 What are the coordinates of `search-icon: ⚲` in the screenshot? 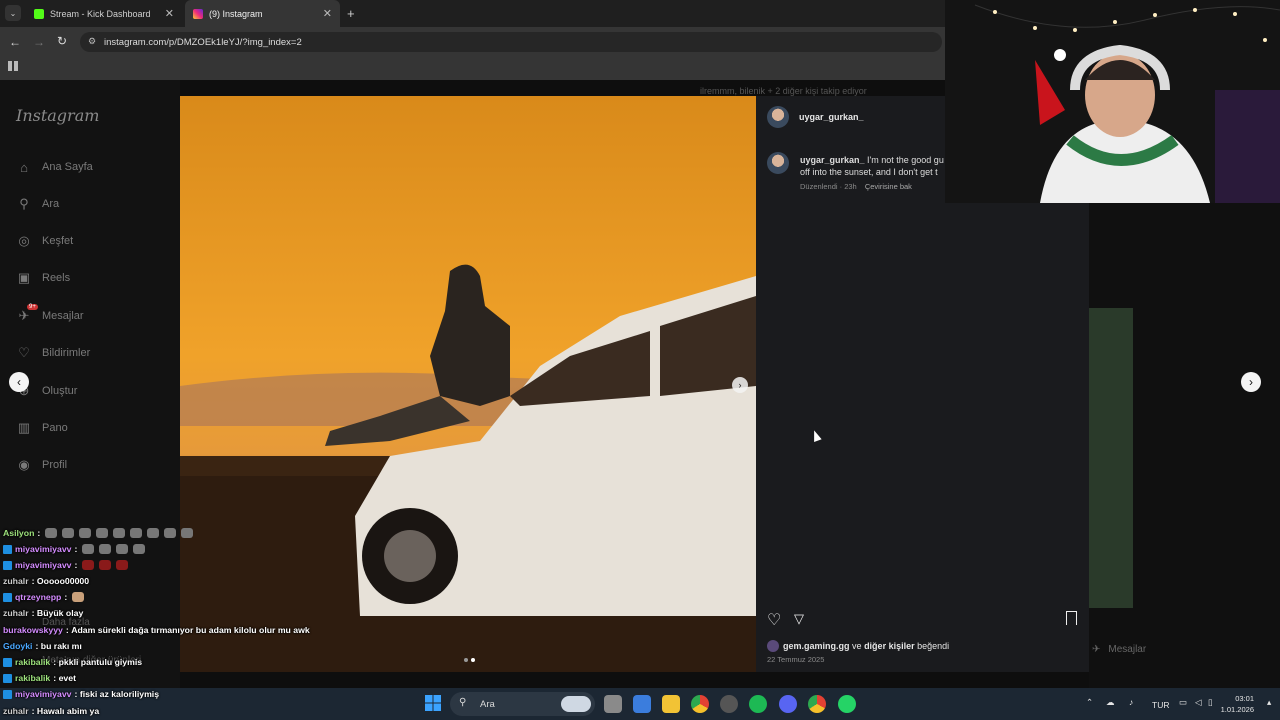 It's located at (24, 203).